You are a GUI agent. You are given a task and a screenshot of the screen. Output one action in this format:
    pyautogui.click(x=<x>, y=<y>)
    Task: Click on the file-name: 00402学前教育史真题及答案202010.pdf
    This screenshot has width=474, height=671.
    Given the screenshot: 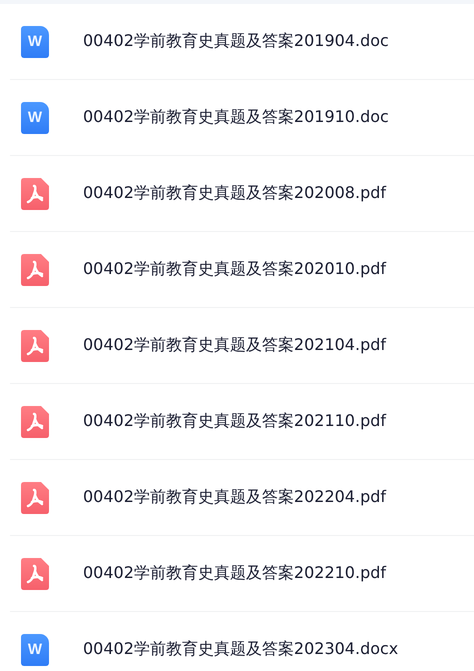 What is the action you would take?
    pyautogui.click(x=234, y=269)
    